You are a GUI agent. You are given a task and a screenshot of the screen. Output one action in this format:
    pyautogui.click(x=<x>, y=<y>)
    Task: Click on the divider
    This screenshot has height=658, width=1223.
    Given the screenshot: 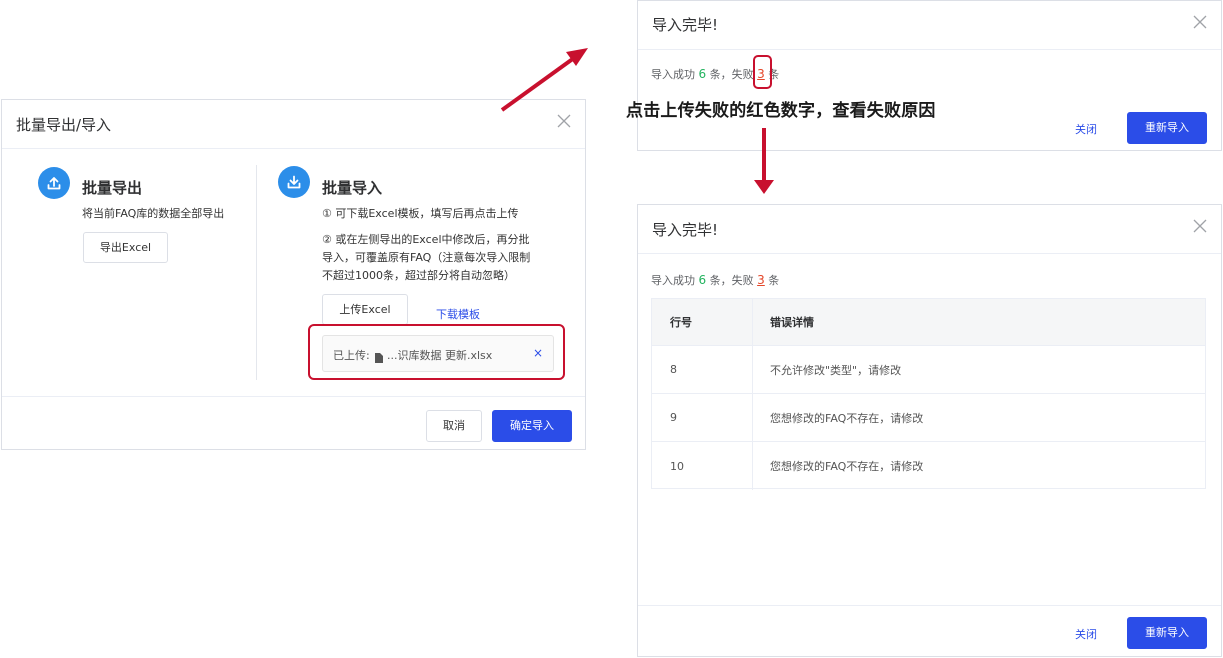 What is the action you would take?
    pyautogui.click(x=256, y=272)
    